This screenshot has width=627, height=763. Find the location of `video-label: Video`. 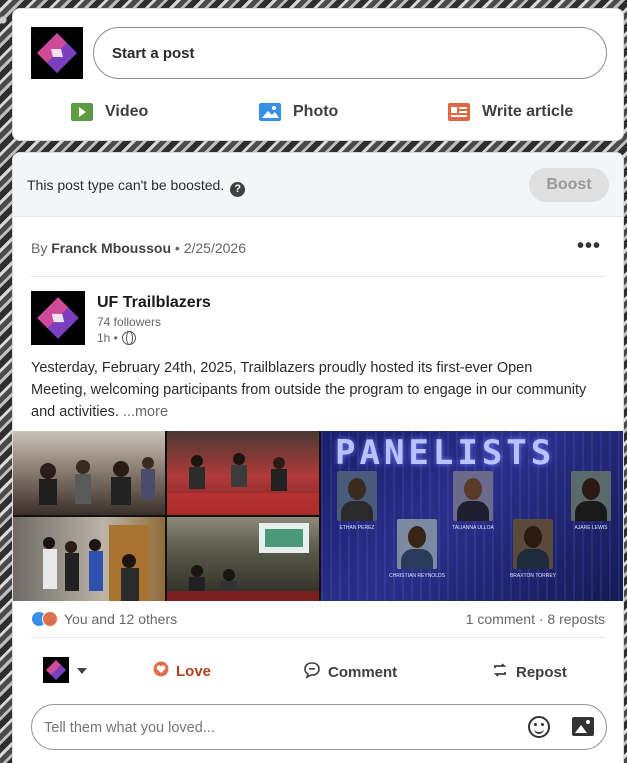

video-label: Video is located at coordinates (127, 111).